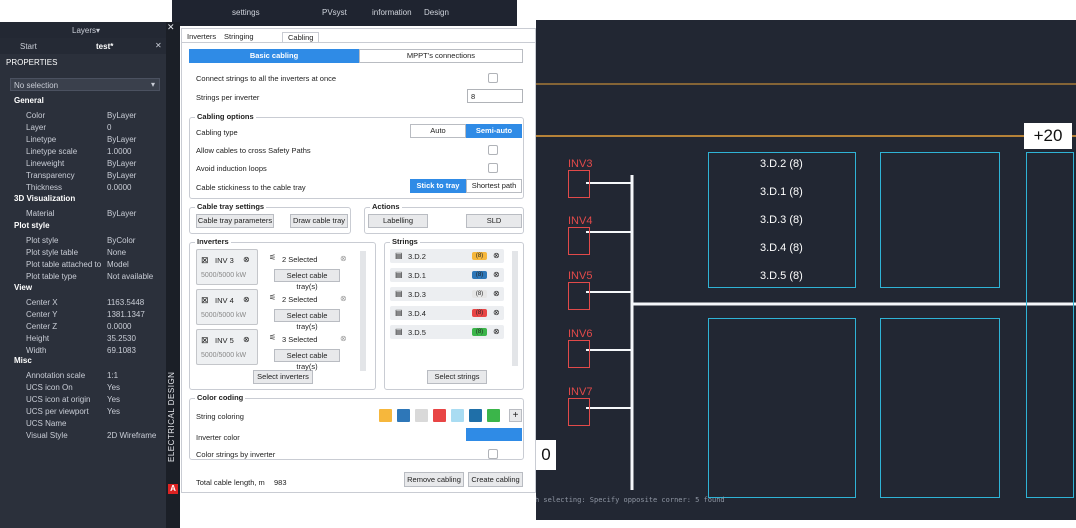  What do you see at coordinates (441, 56) in the screenshot?
I see `mppt-connections-tab: MPPT's connections` at bounding box center [441, 56].